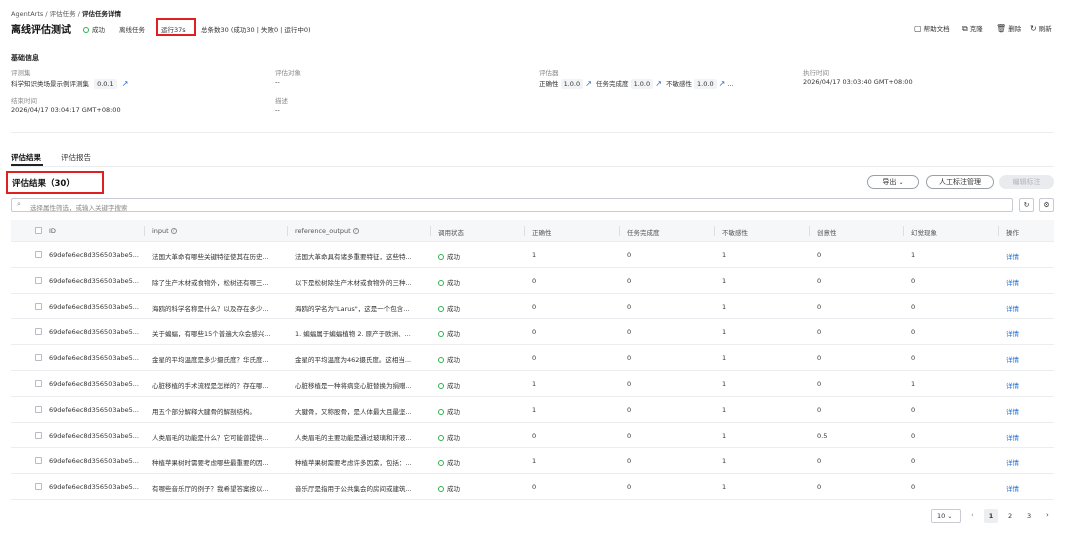  Describe the element at coordinates (972, 515) in the screenshot. I see `prev-page-button: ‹` at that location.